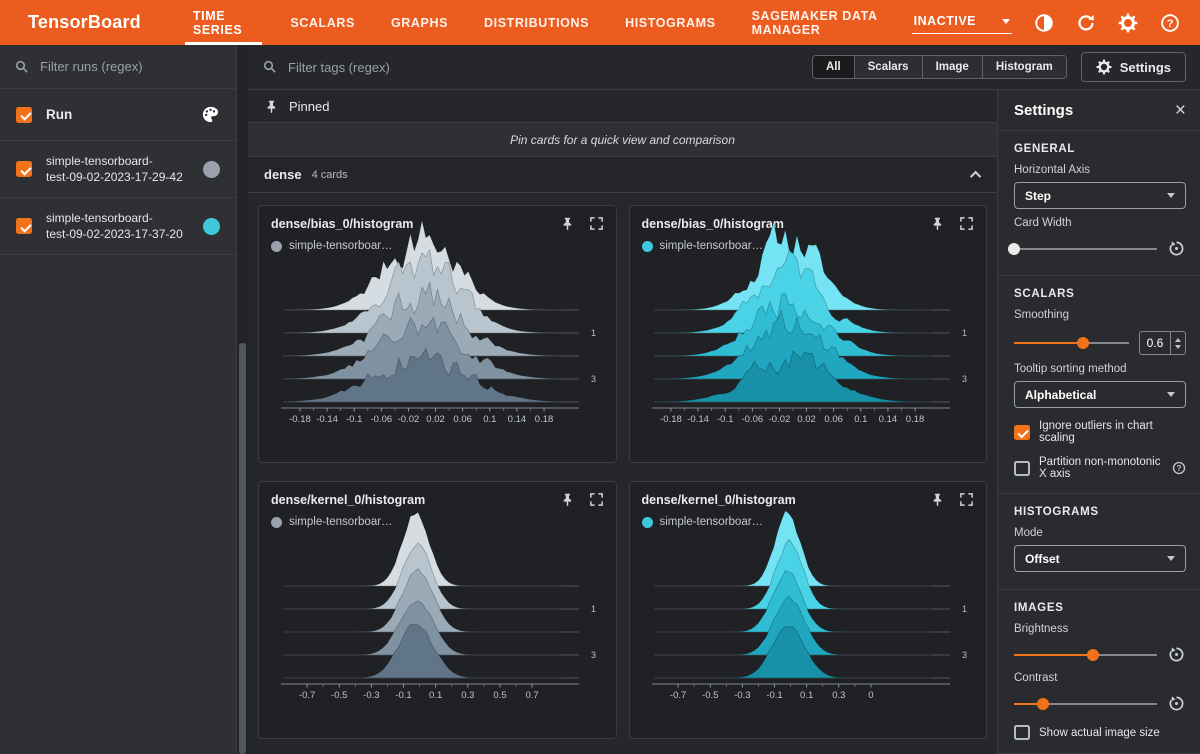  Describe the element at coordinates (22, 67) in the screenshot. I see `search-icon` at that location.